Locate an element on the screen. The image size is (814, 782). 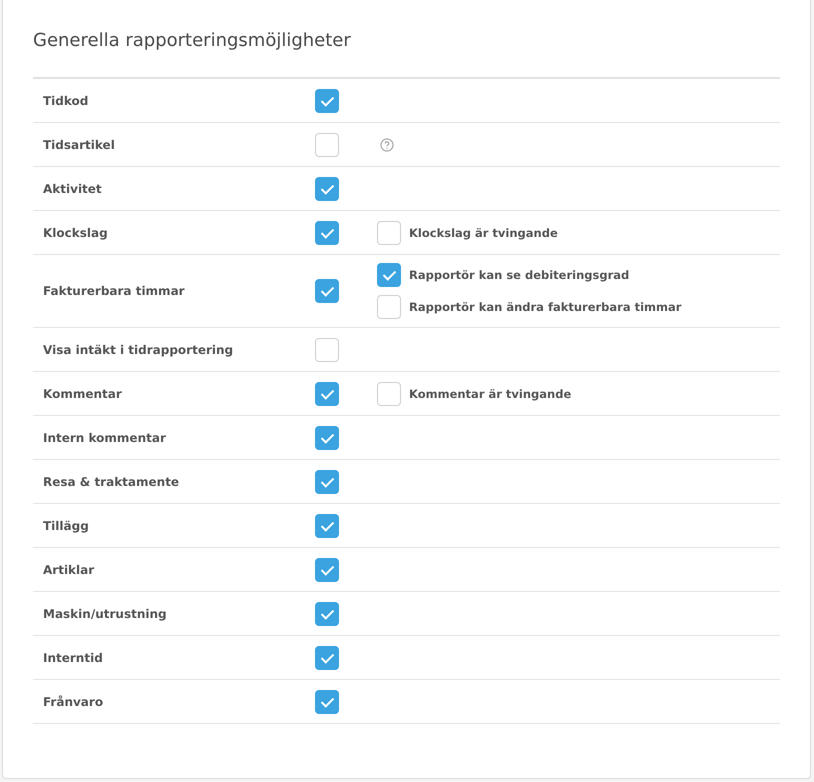
setting-label: Klockslag is located at coordinates (75, 233).